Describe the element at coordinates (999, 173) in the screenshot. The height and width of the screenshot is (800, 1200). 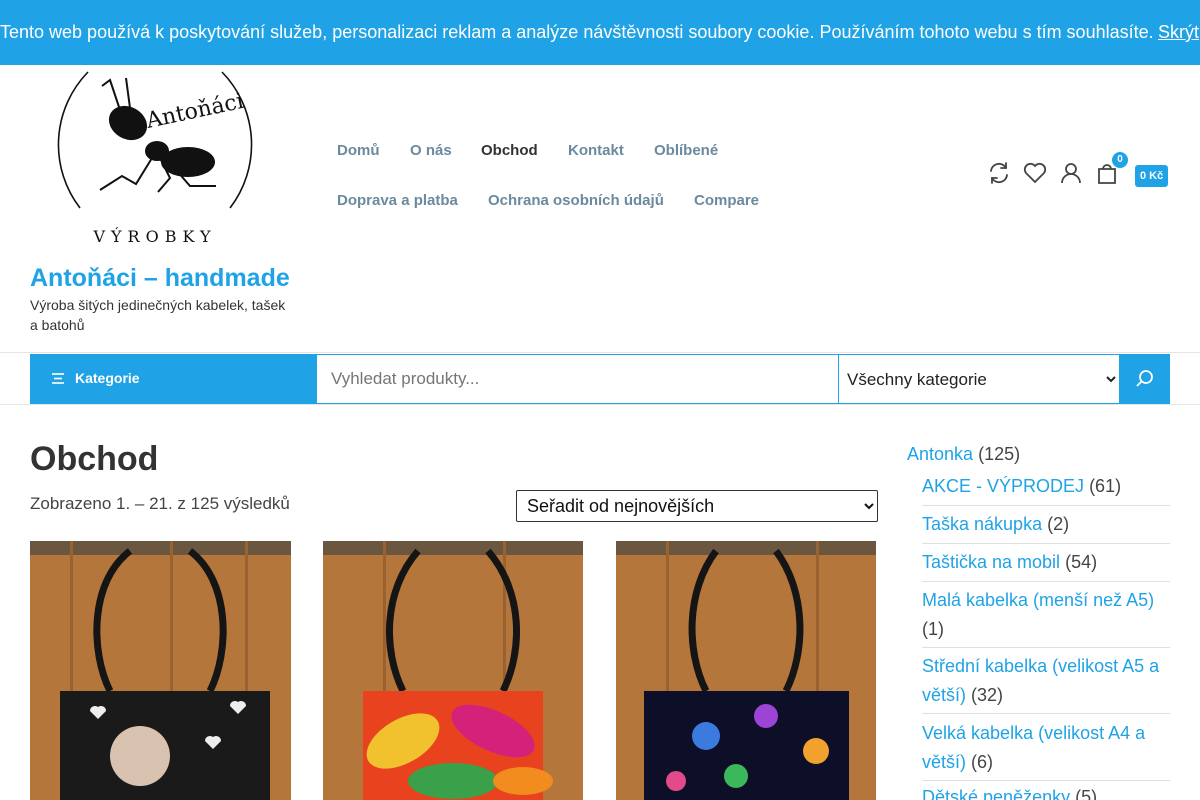
I see `compare-icon` at that location.